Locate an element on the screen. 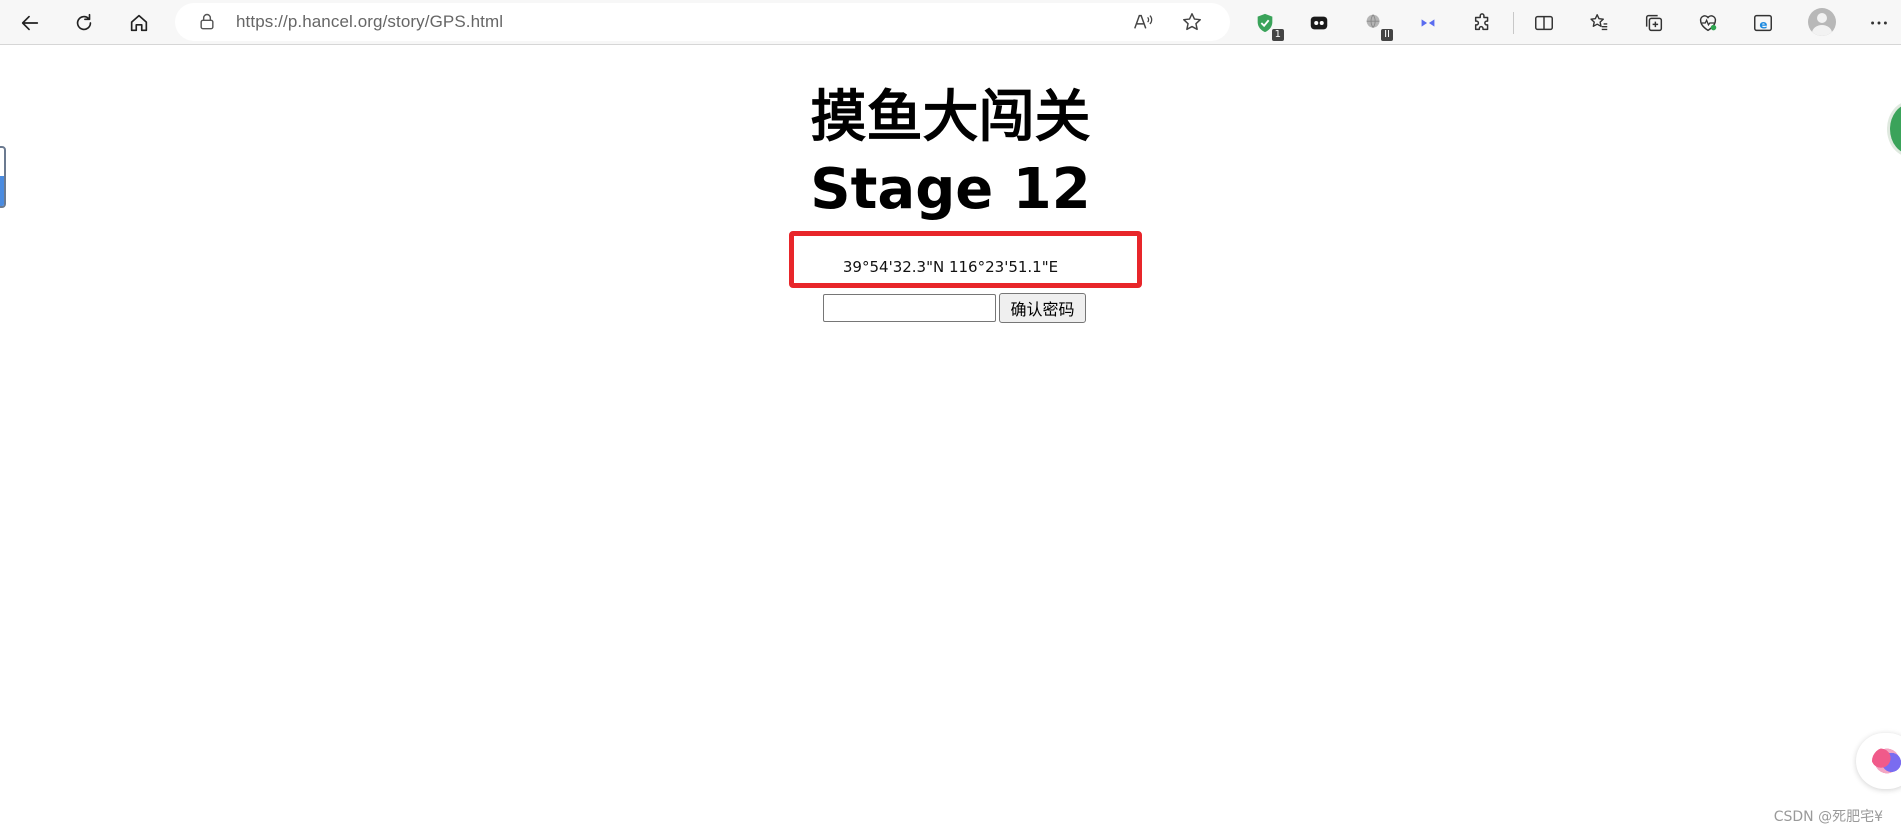 The image size is (1901, 834). extension-badge: 1 is located at coordinates (1277, 35).